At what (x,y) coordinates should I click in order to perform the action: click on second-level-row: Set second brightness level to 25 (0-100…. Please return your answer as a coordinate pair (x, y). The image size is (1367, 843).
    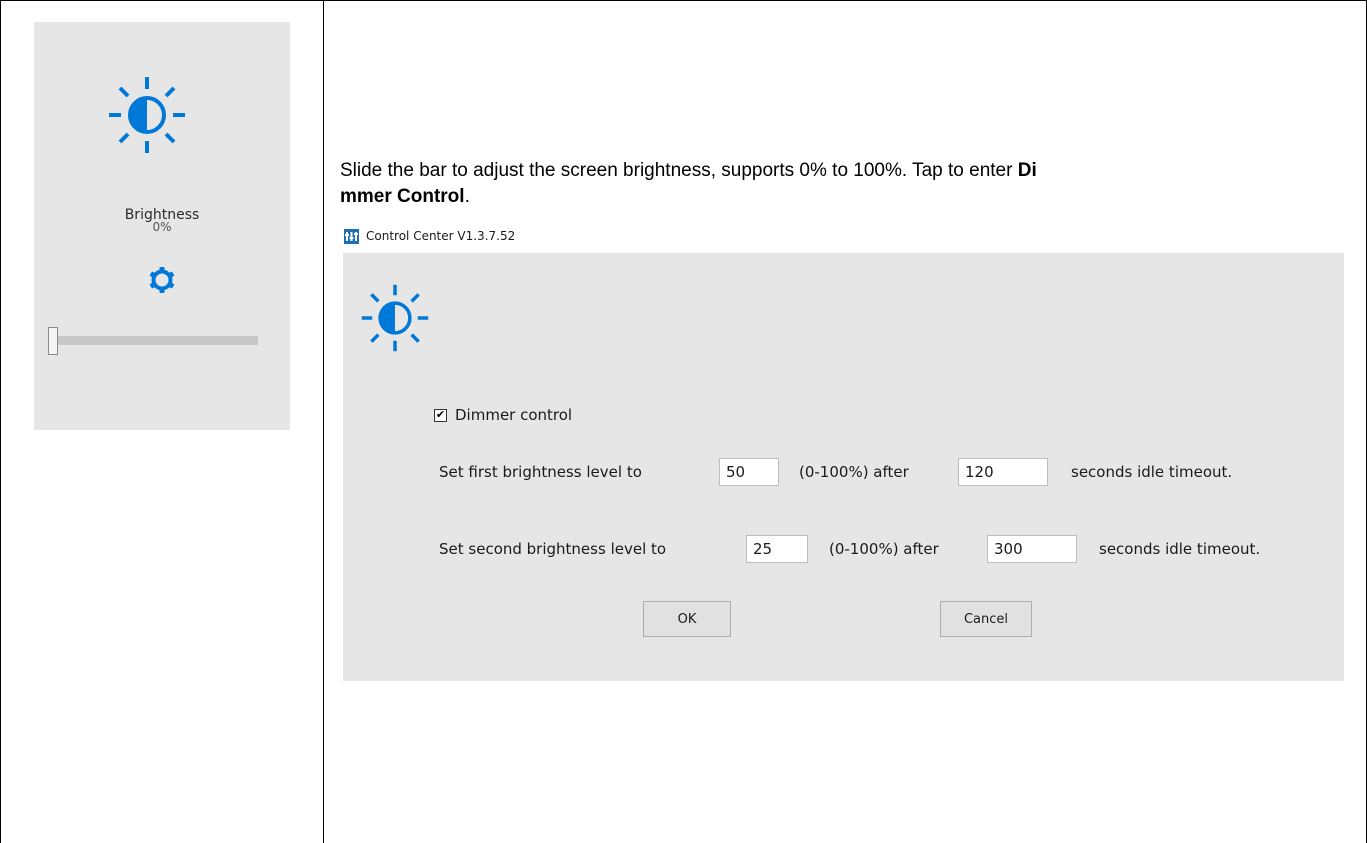
    Looking at the image, I should click on (843, 549).